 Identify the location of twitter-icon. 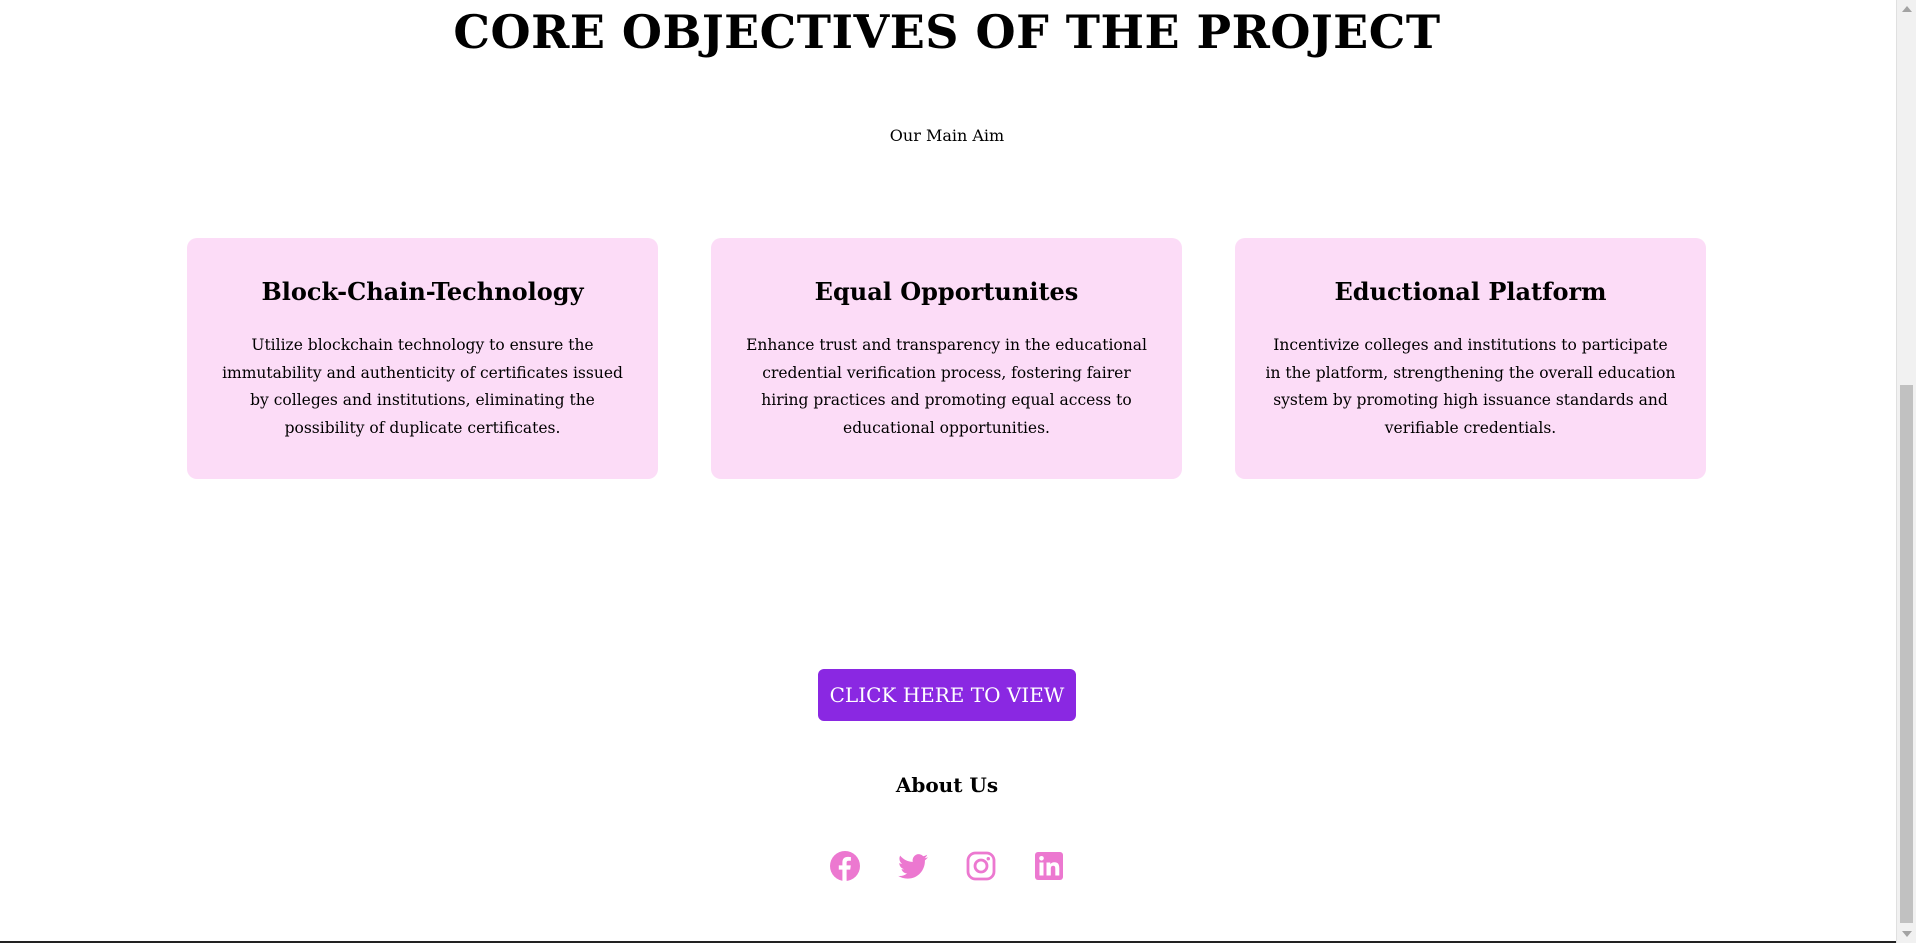
(913, 866).